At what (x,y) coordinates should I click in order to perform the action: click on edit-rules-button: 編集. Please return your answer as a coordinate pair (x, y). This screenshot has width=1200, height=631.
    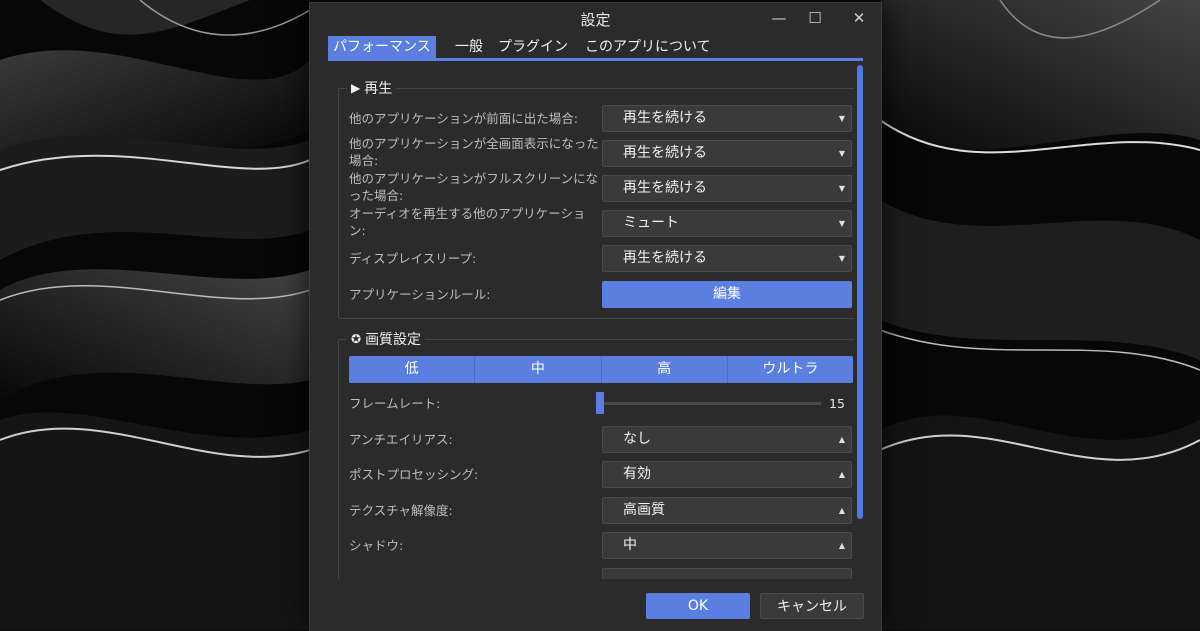
    Looking at the image, I should click on (727, 294).